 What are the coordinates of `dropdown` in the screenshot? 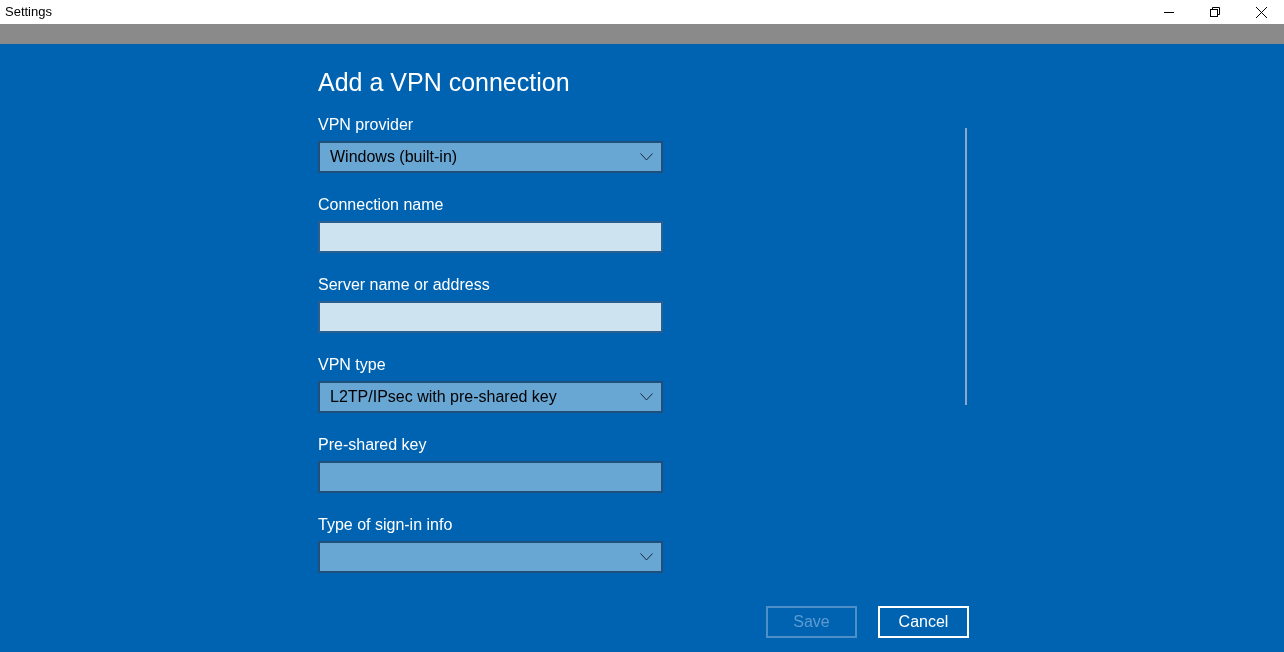 It's located at (490, 557).